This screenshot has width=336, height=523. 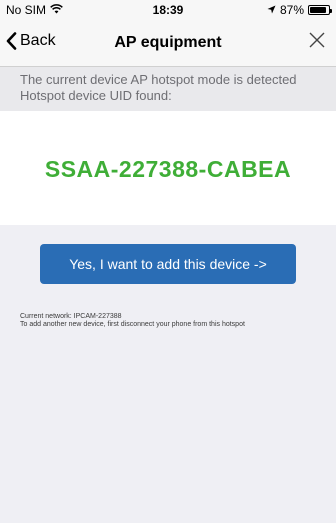 I want to click on device-uid: SSAA-227388-CABEA, so click(x=168, y=169).